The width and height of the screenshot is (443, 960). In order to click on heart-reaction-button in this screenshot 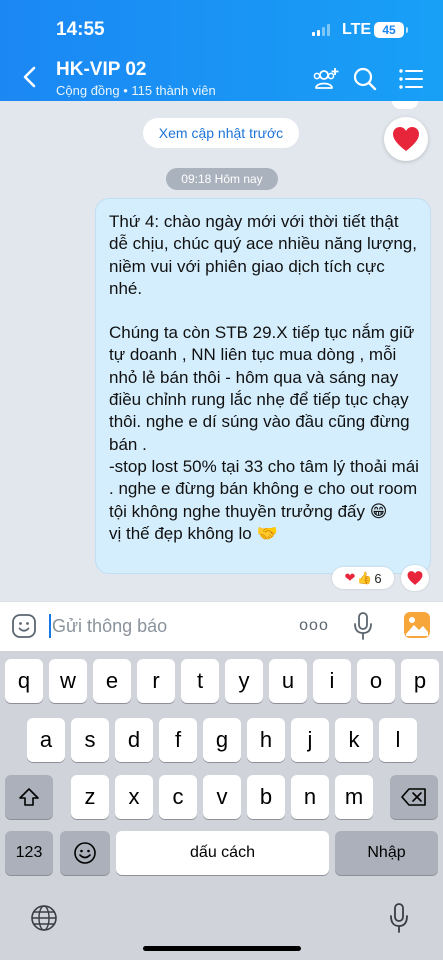, I will do `click(406, 139)`.